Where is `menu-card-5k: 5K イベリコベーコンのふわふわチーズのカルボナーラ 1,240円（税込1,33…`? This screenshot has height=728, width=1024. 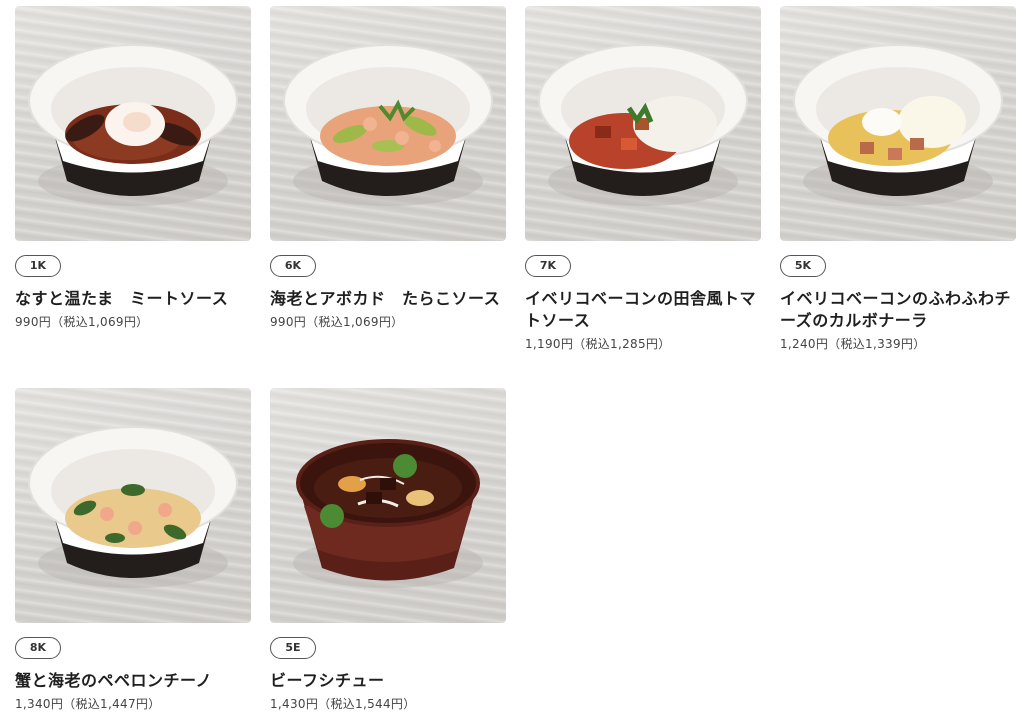 menu-card-5k: 5K イベリコベーコンのふわふわチーズのカルボナーラ 1,240円（税込1,33… is located at coordinates (898, 179).